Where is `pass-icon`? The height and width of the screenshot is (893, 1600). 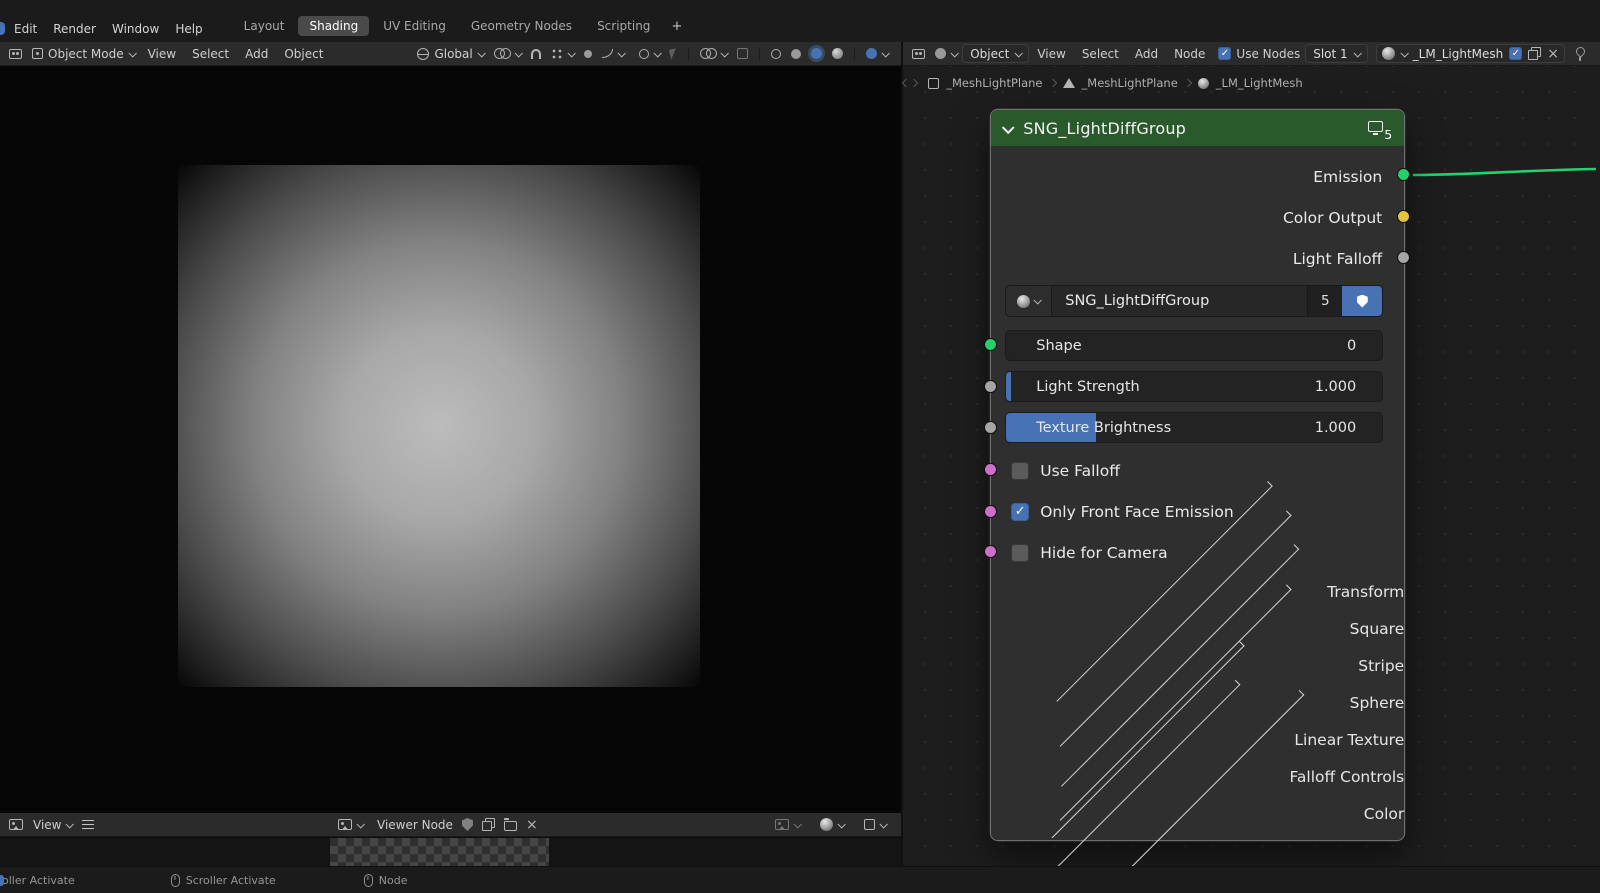 pass-icon is located at coordinates (870, 824).